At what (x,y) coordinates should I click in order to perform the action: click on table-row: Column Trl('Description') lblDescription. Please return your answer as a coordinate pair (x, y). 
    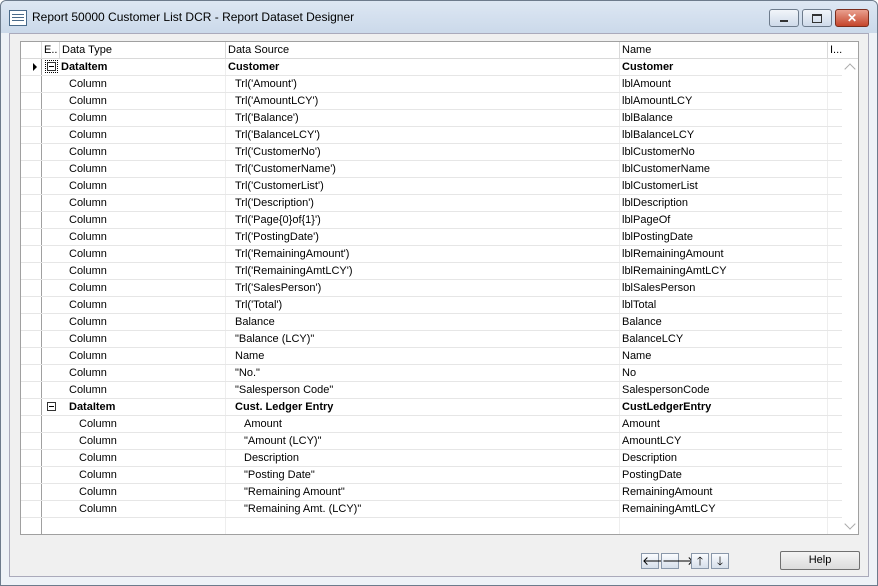
    Looking at the image, I should click on (432, 203).